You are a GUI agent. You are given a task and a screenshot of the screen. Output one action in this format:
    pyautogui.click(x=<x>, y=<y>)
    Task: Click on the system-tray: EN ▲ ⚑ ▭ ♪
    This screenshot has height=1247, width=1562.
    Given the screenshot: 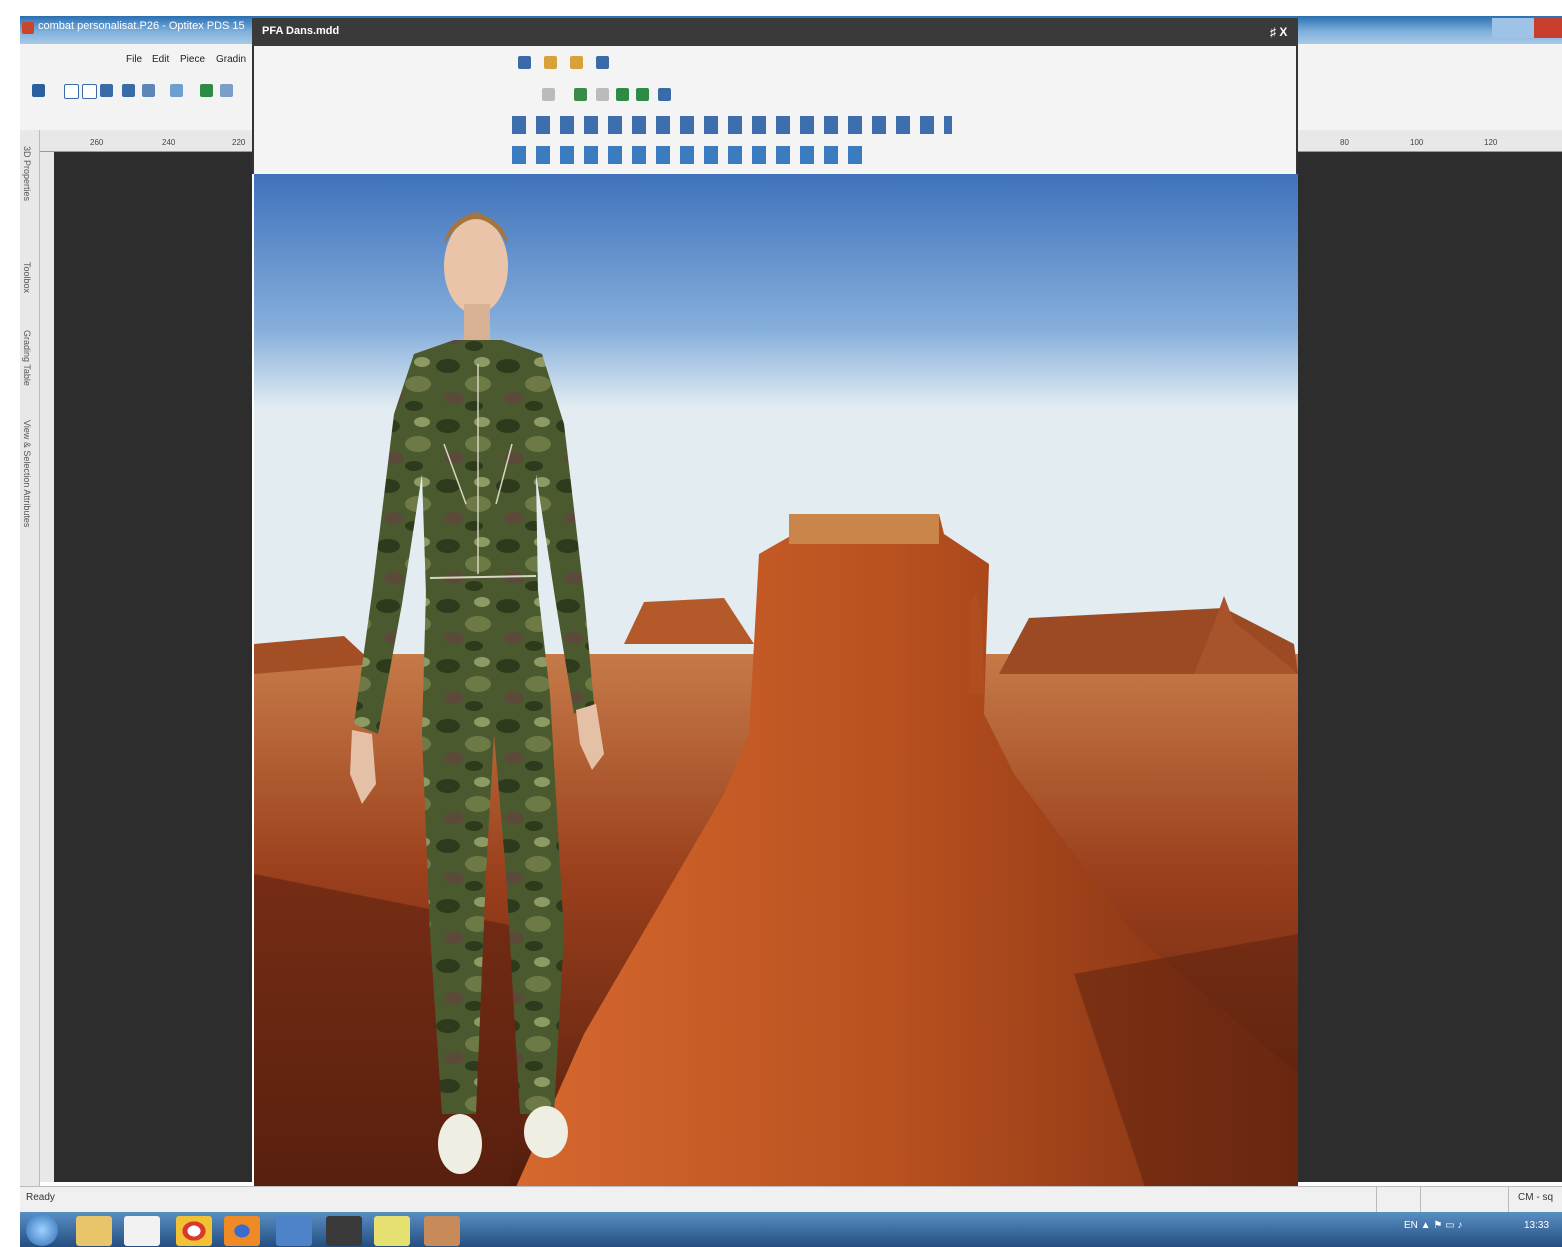 What is the action you would take?
    pyautogui.click(x=1433, y=1225)
    